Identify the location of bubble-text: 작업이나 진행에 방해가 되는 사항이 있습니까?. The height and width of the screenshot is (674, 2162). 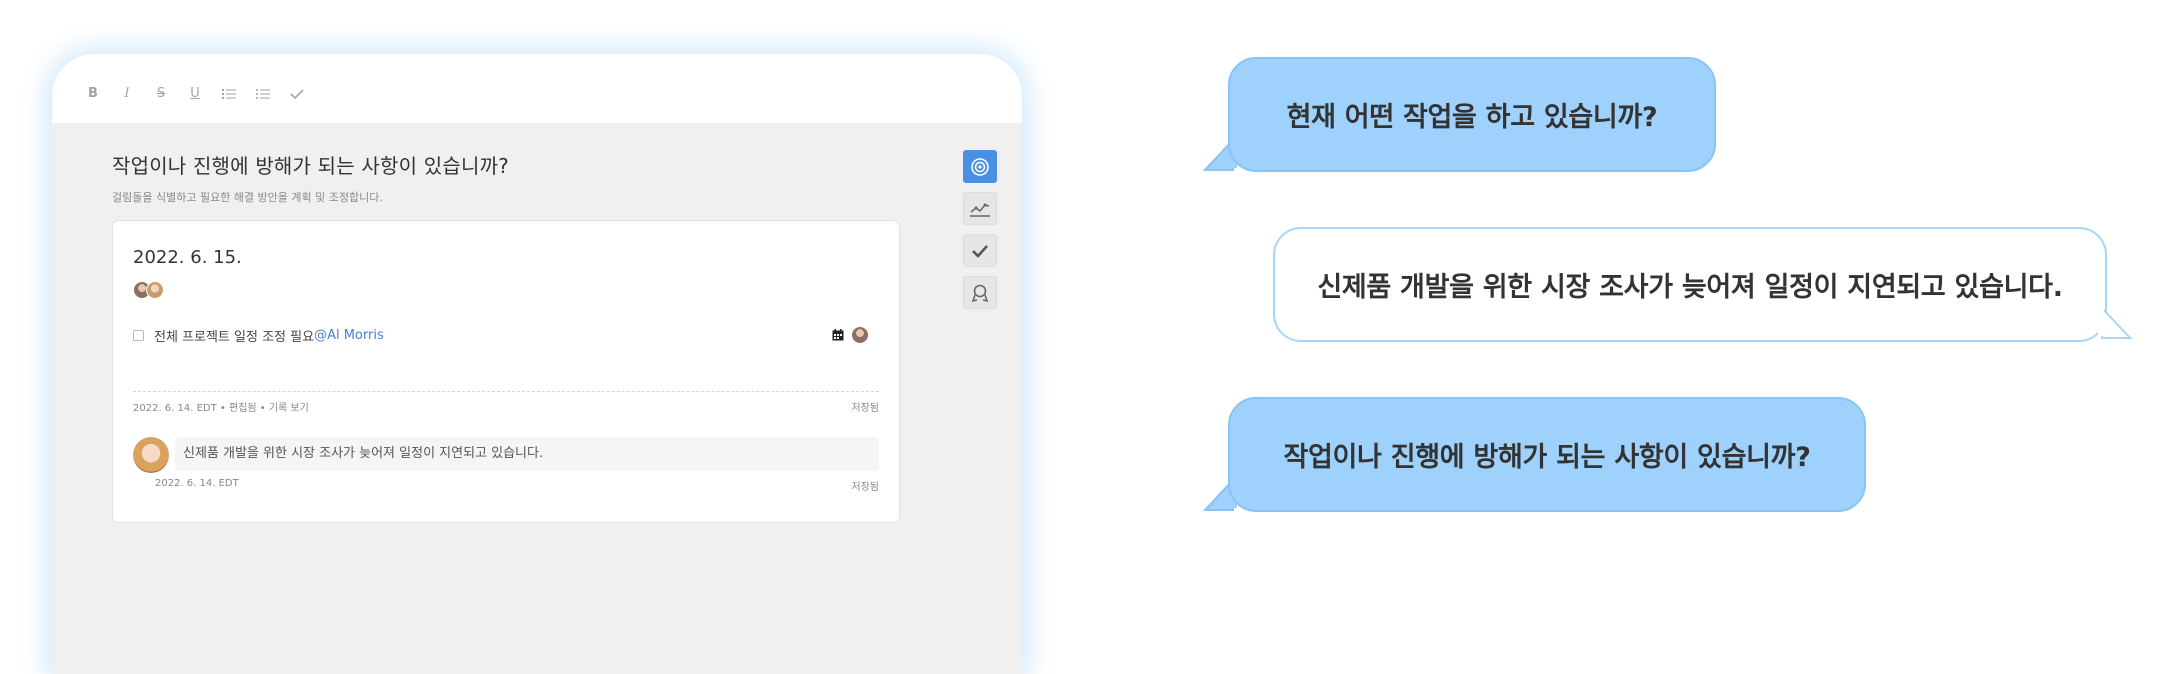
(1547, 457).